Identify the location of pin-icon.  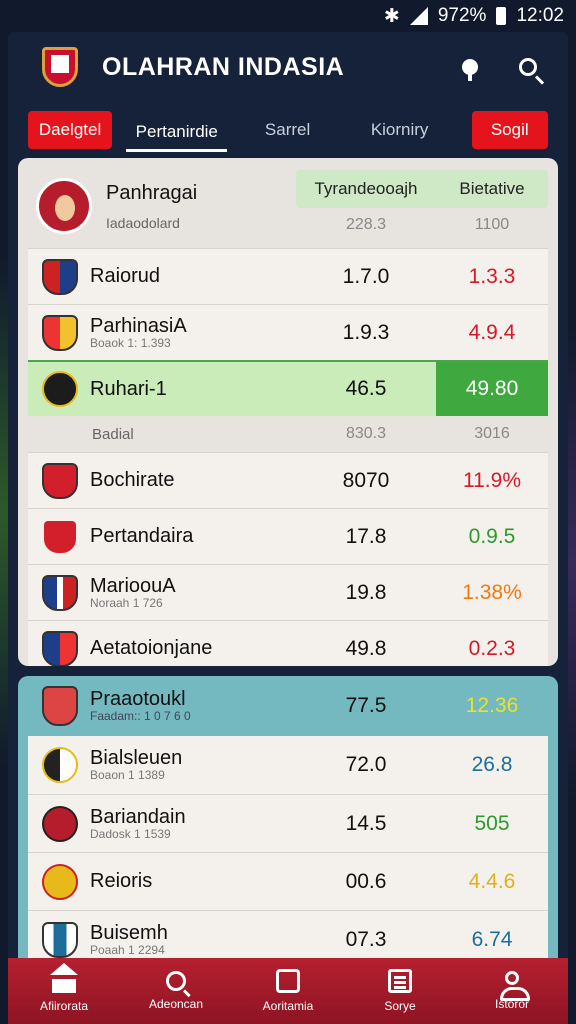
(288, 981).